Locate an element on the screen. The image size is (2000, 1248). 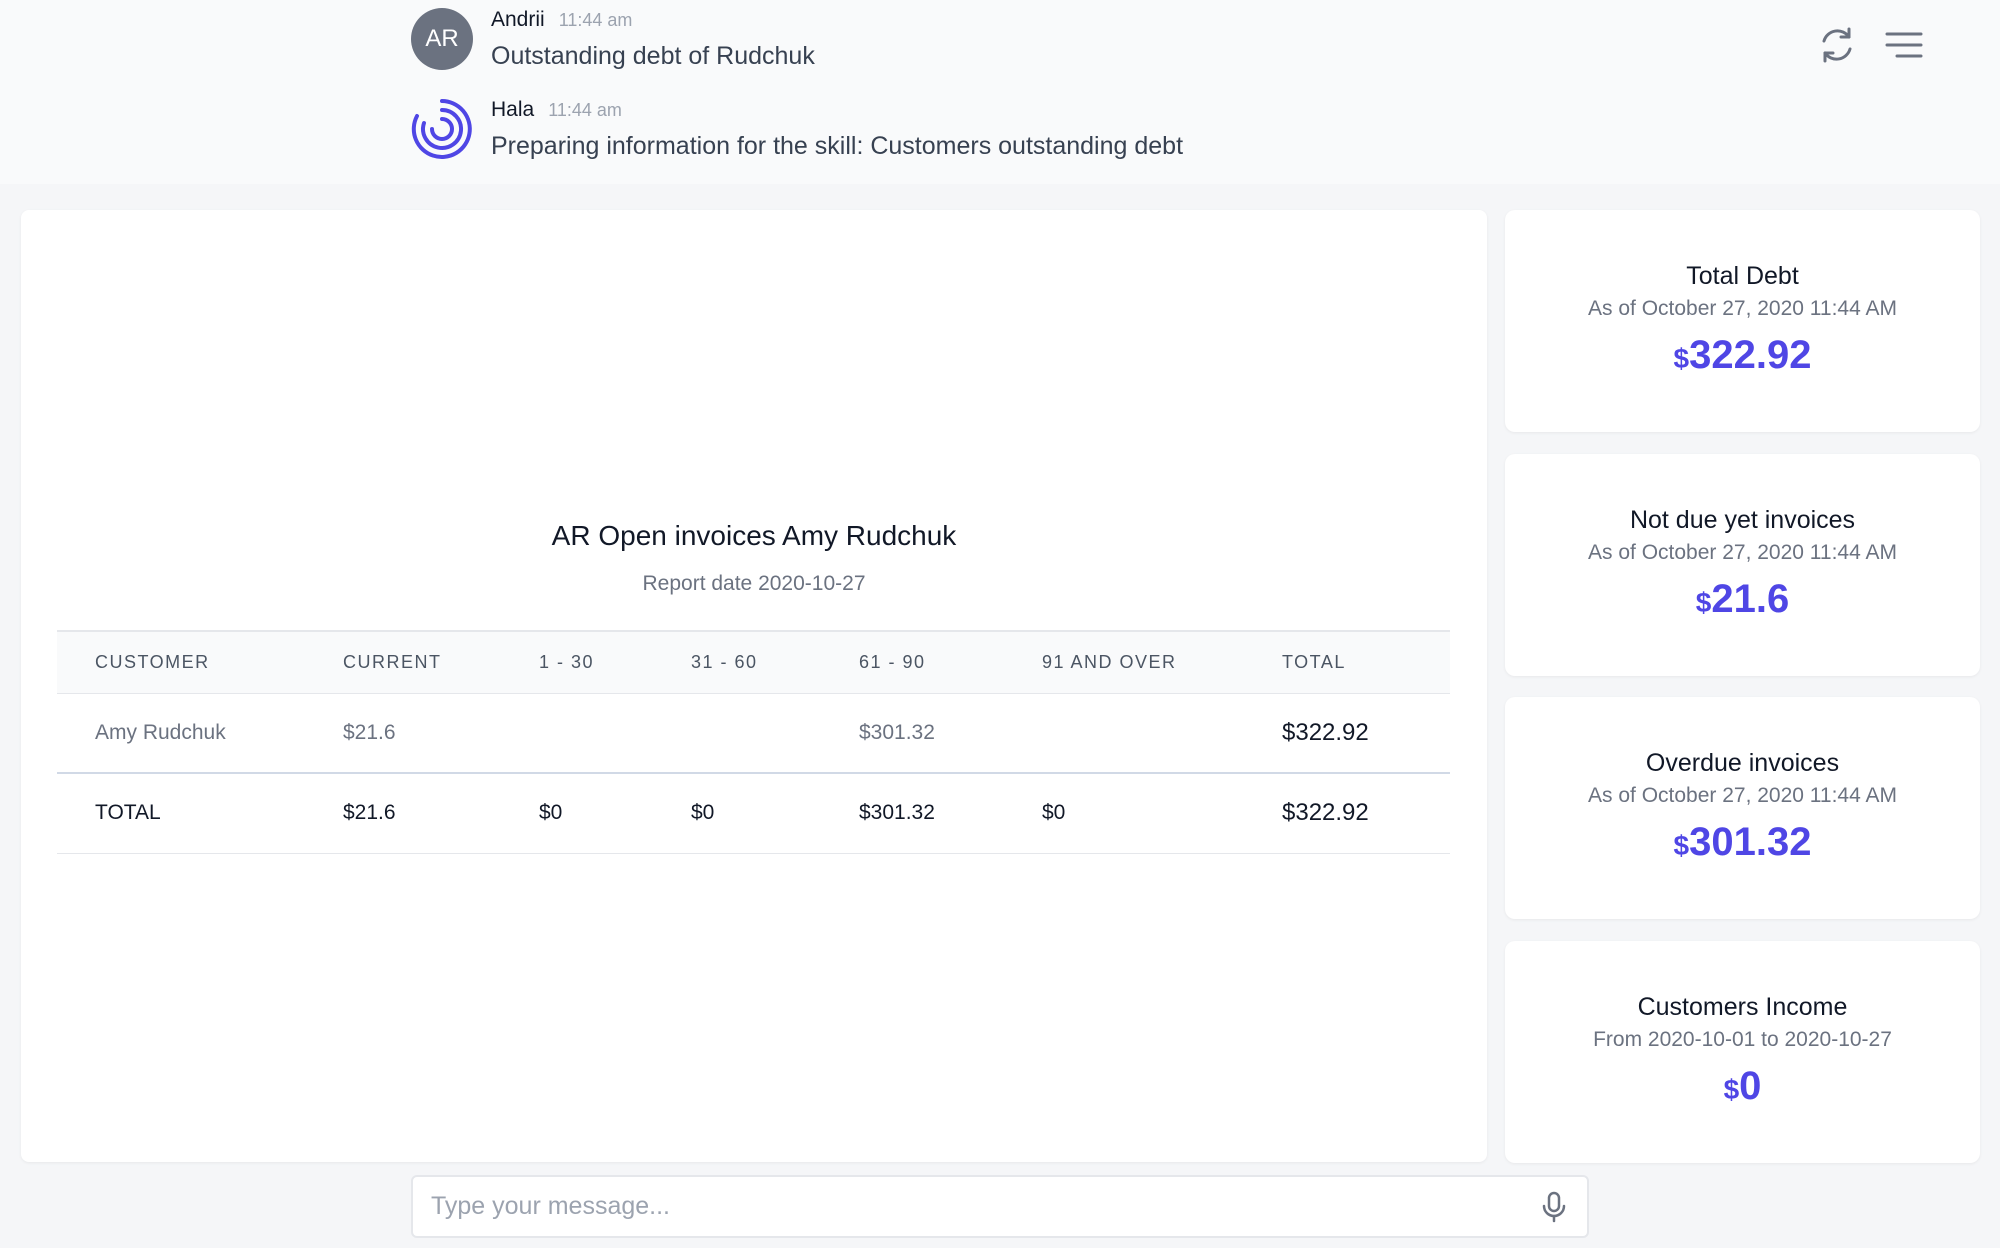
avatar: AR is located at coordinates (442, 39).